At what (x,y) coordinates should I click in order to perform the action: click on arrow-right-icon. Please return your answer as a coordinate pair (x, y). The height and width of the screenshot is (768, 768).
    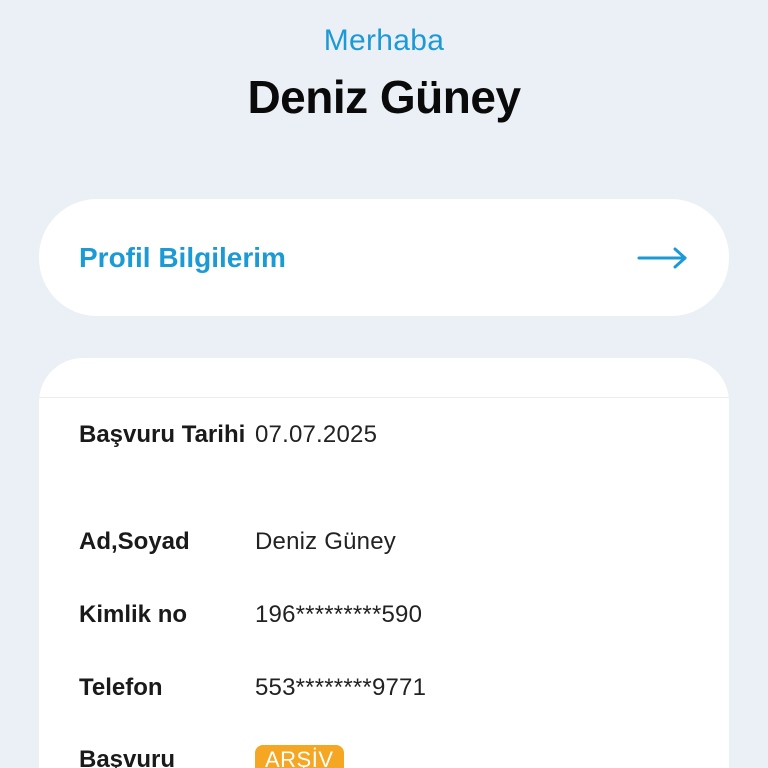
    Looking at the image, I should click on (662, 257).